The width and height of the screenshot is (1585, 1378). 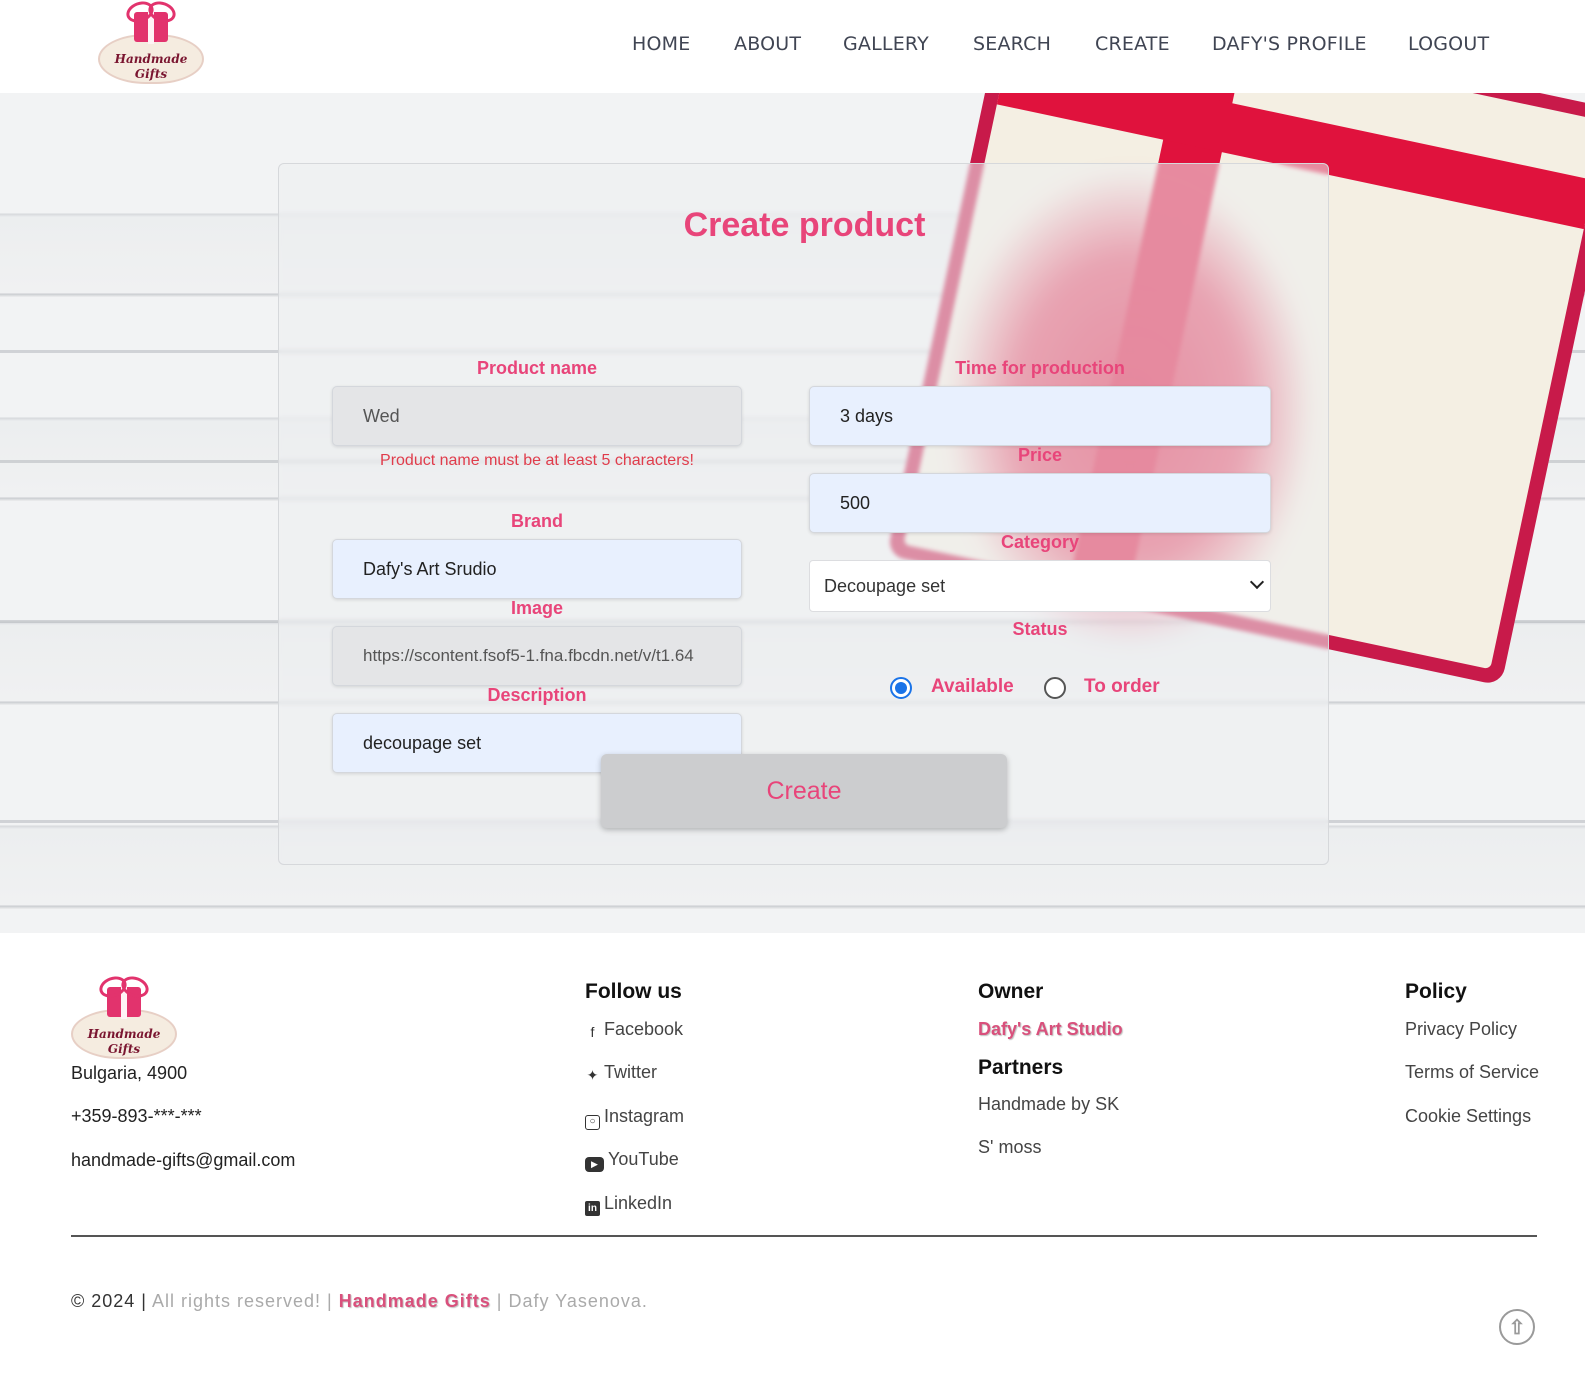 What do you see at coordinates (1040, 455) in the screenshot?
I see `price-label: Price` at bounding box center [1040, 455].